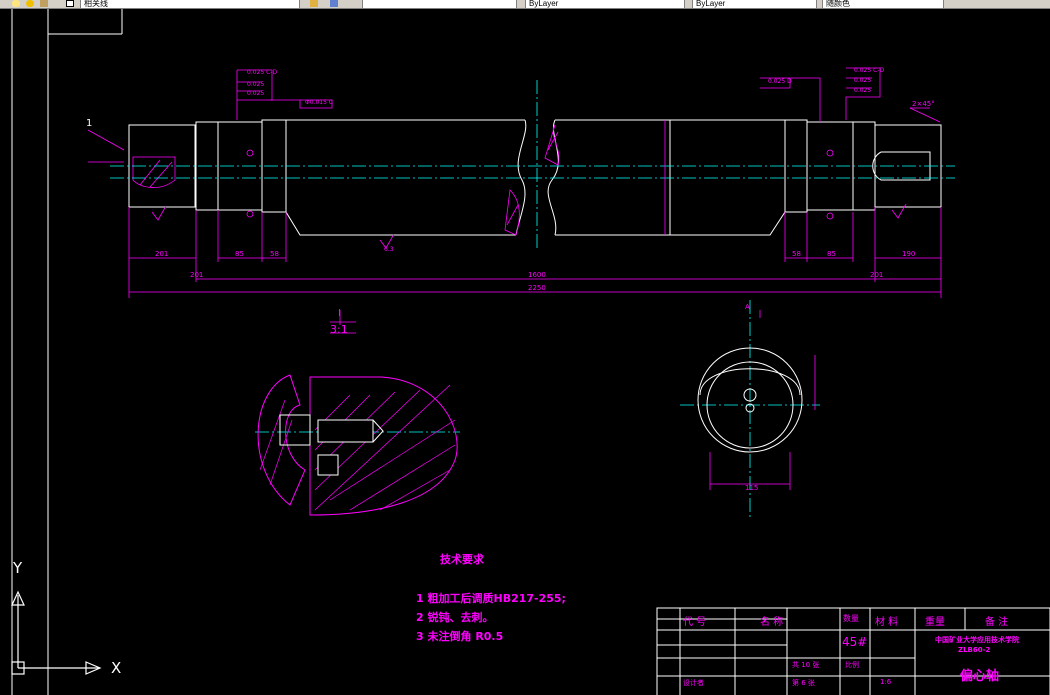  Describe the element at coordinates (162, 254) in the screenshot. I see `dim-left-a: 201` at that location.